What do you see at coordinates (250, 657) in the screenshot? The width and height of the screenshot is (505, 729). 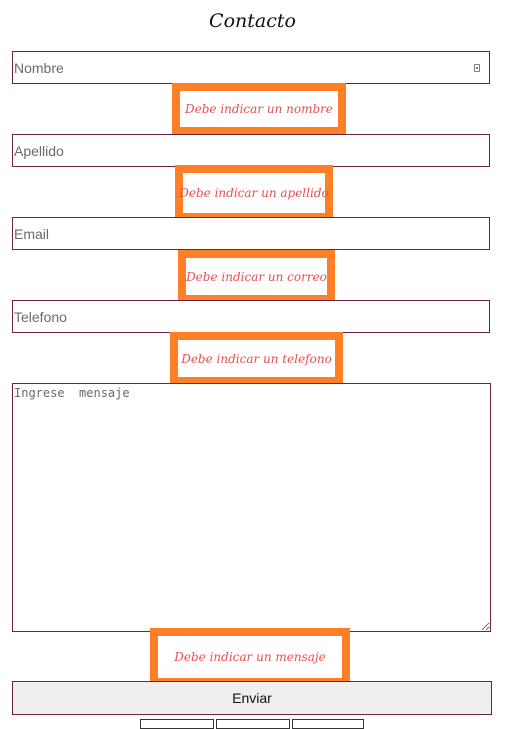 I see `mensaje-error: Debe indicar un mensaje` at bounding box center [250, 657].